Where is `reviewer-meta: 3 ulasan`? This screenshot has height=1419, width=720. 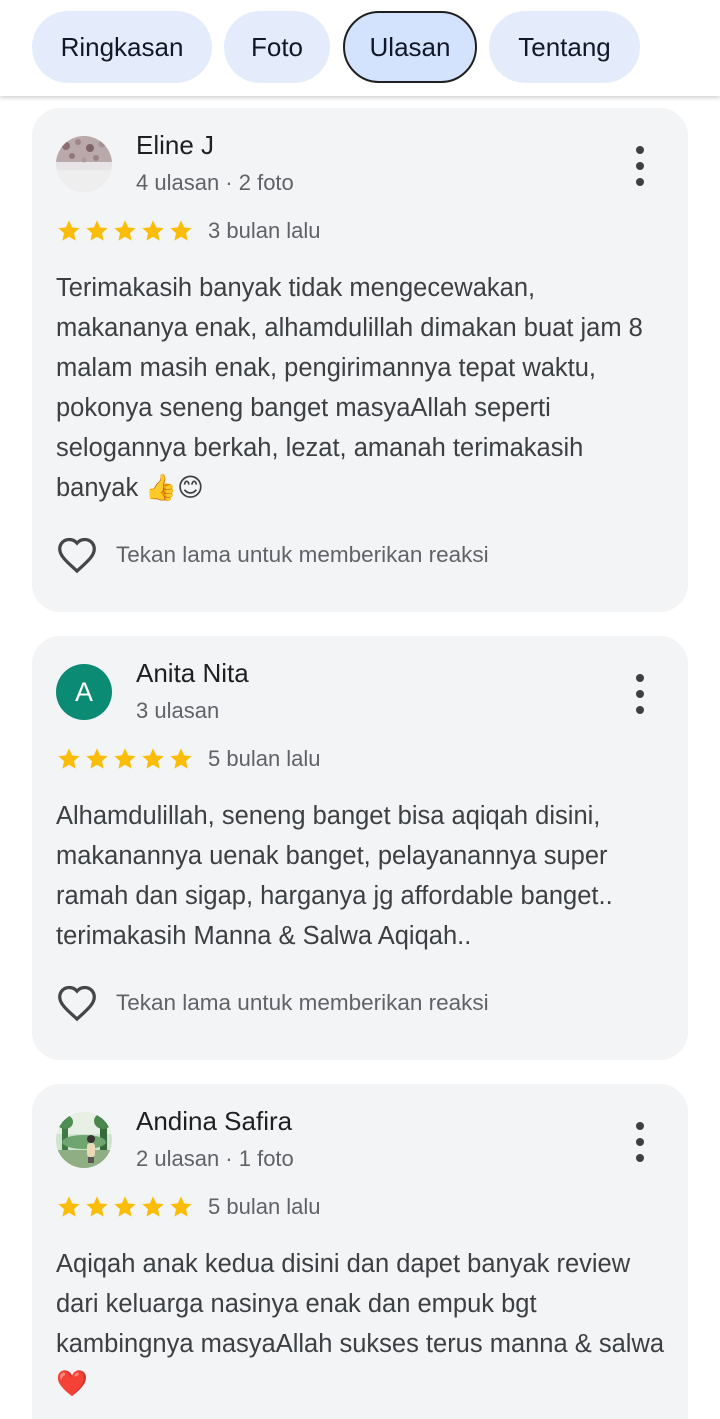 reviewer-meta: 3 ulasan is located at coordinates (178, 710).